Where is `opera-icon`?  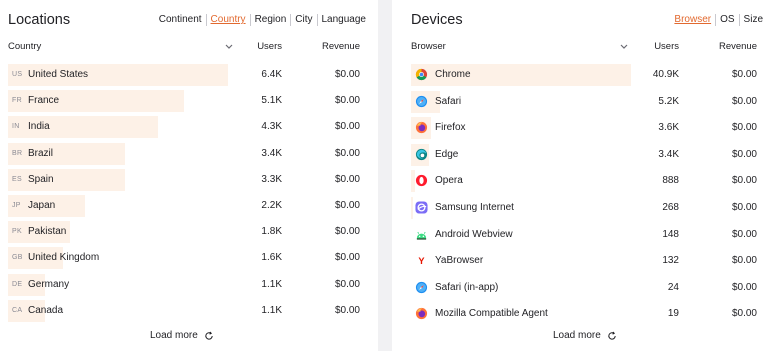 opera-icon is located at coordinates (421, 181).